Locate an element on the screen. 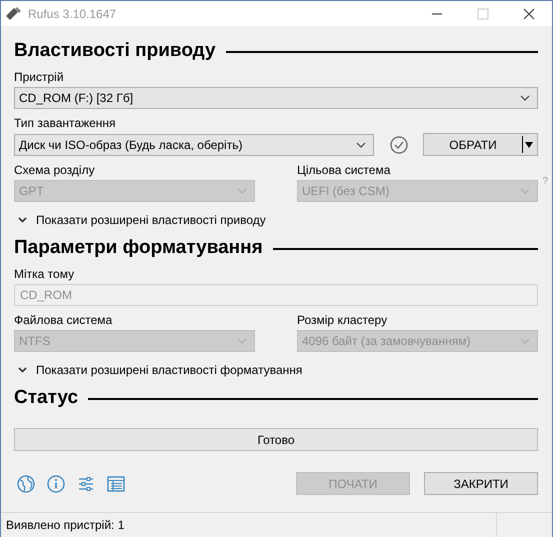  field-label: Цільова система is located at coordinates (344, 170).